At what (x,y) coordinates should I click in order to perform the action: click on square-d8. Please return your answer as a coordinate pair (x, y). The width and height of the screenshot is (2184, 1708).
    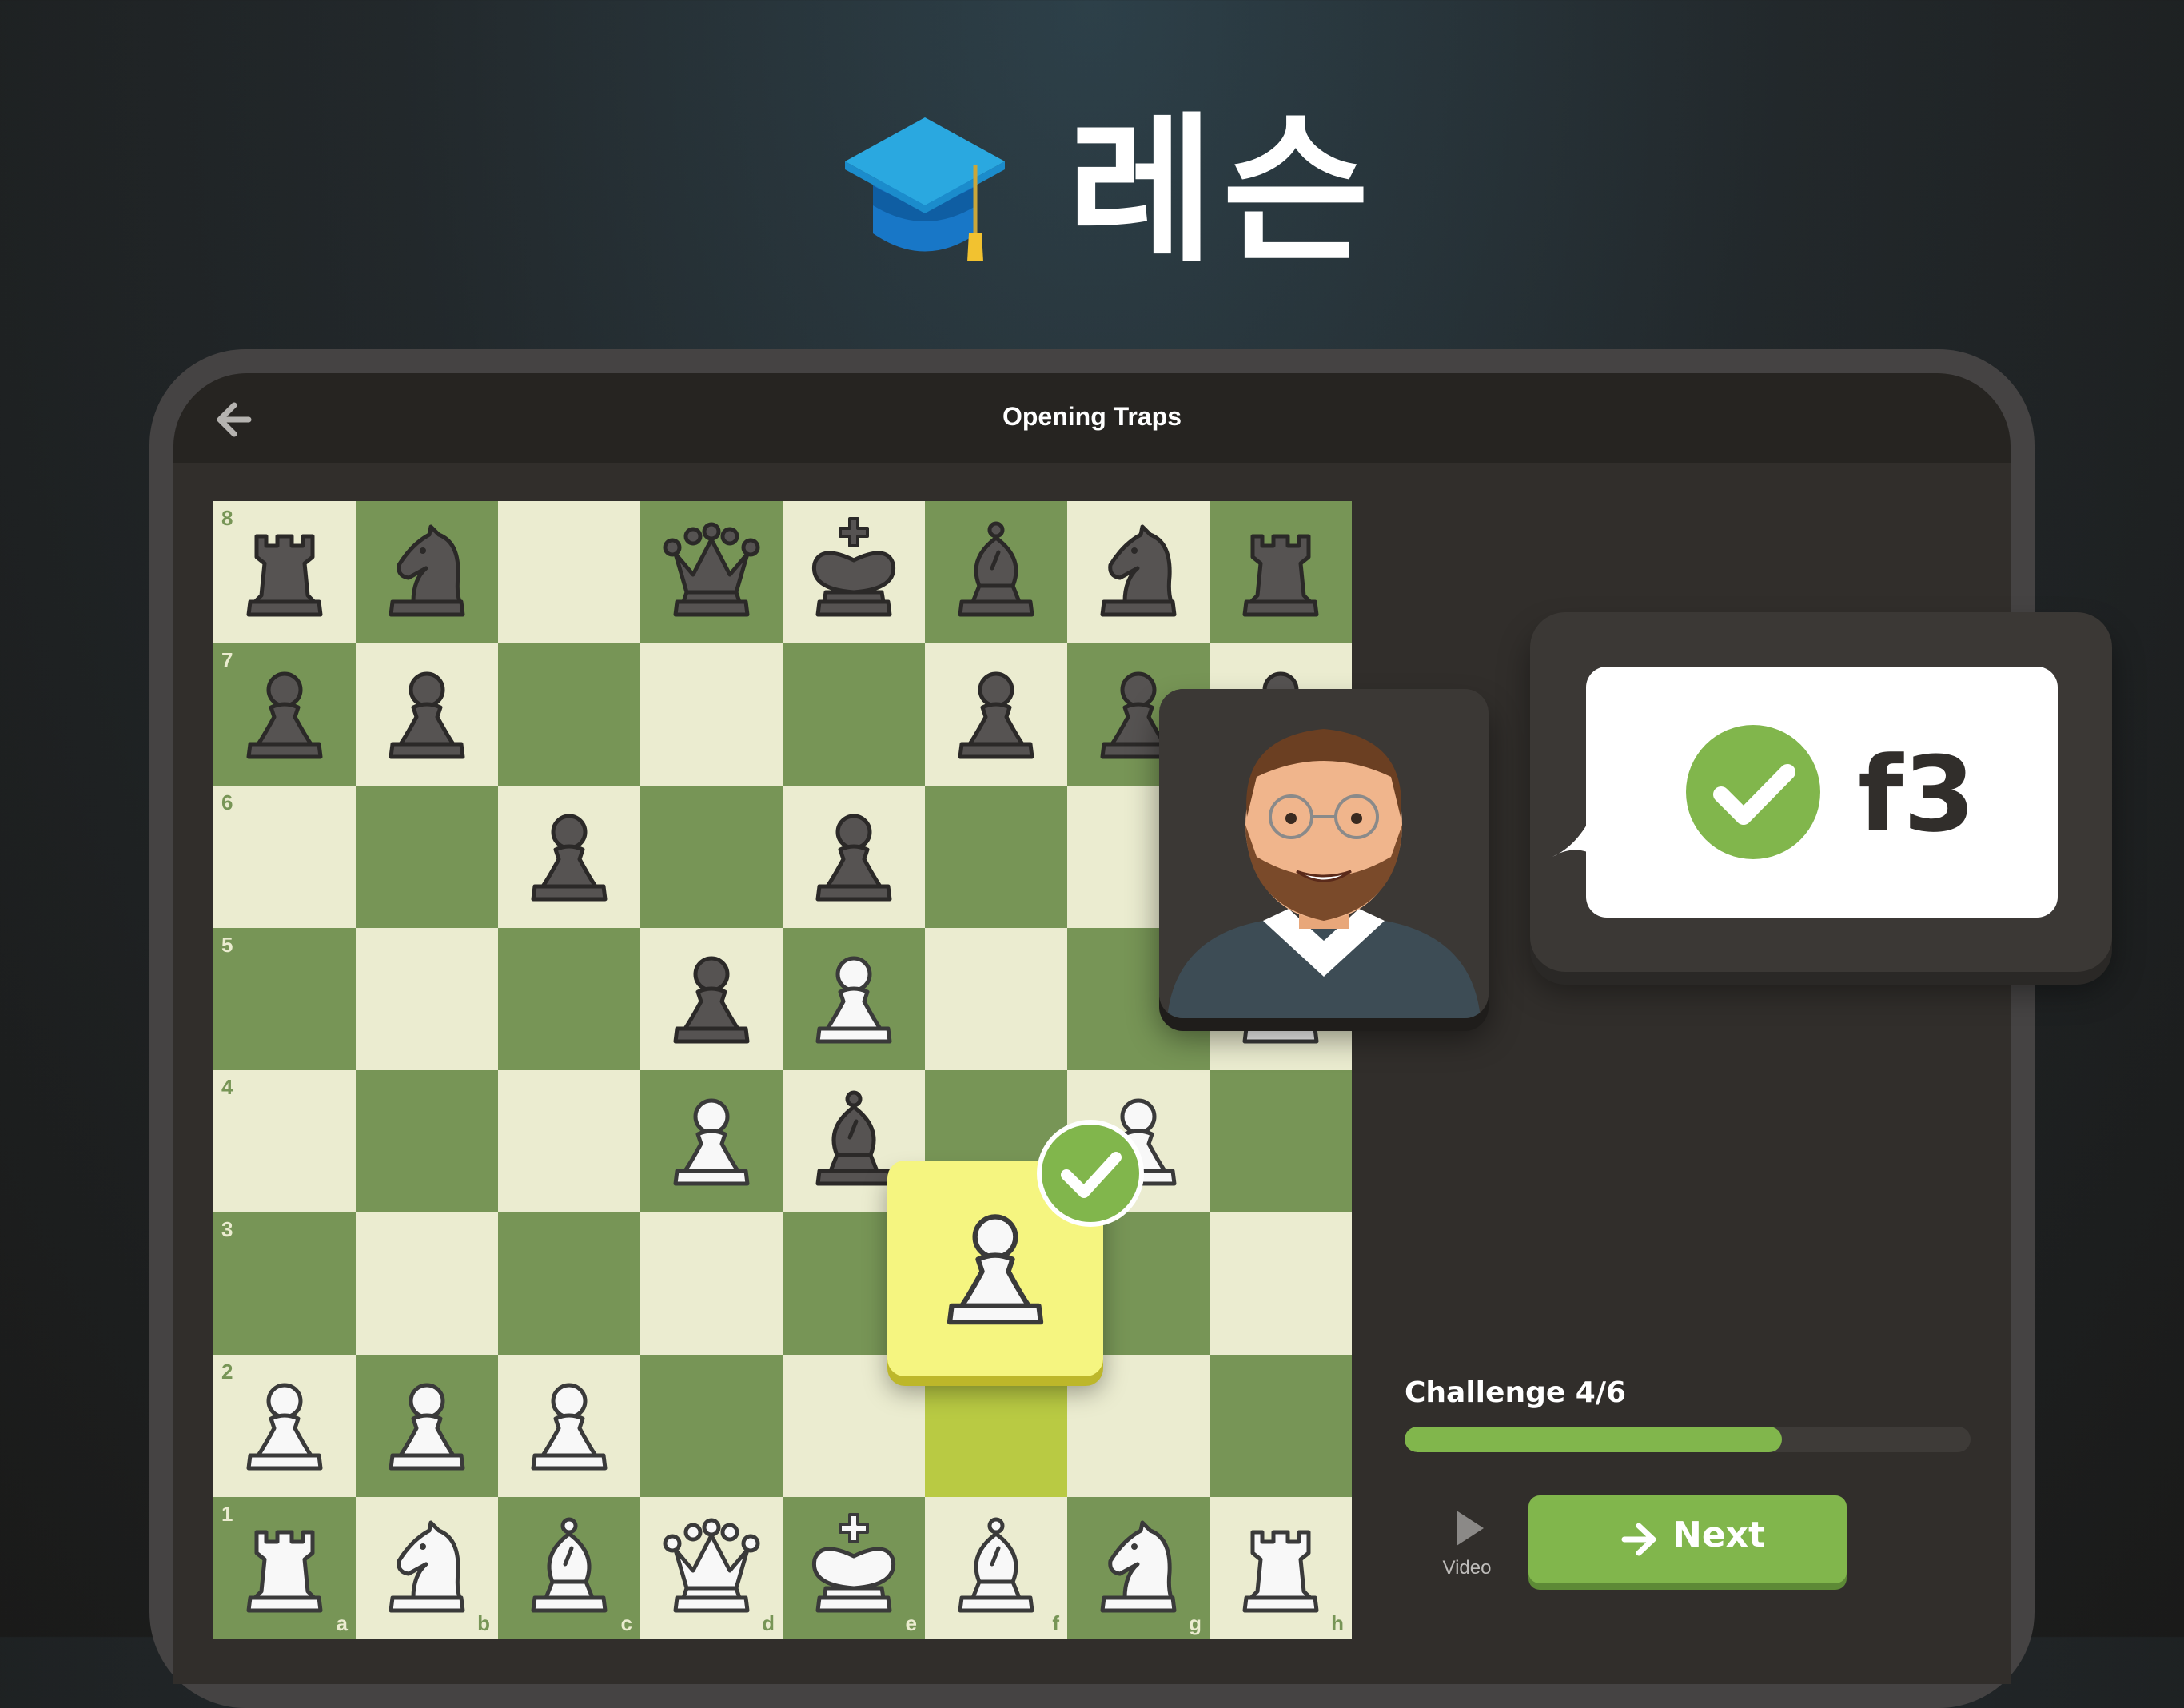
    Looking at the image, I should click on (711, 572).